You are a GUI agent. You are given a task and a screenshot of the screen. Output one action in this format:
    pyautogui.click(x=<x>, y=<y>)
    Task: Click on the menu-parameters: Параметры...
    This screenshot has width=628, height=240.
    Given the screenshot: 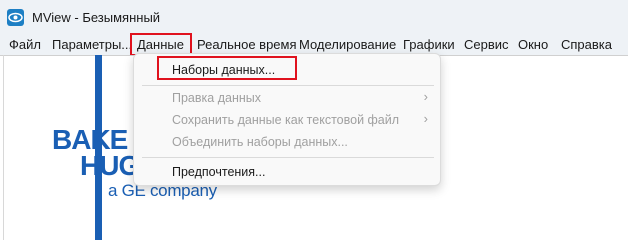 What is the action you would take?
    pyautogui.click(x=92, y=45)
    